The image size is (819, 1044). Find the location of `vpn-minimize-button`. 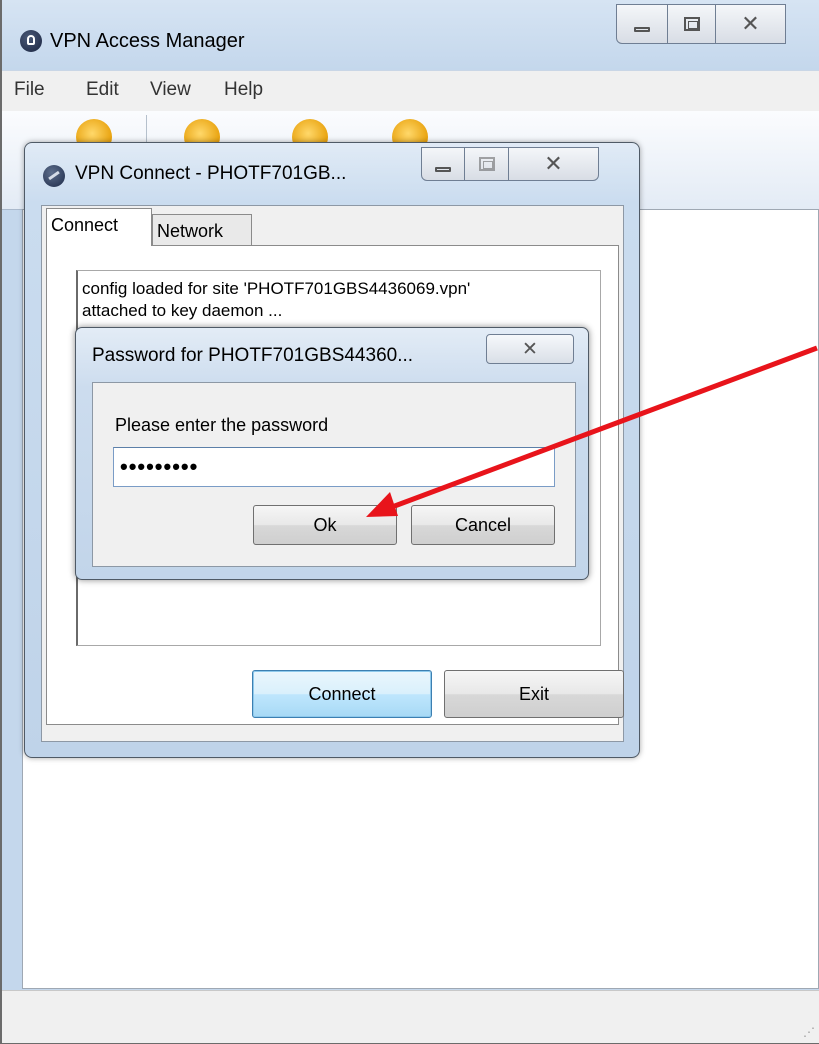

vpn-minimize-button is located at coordinates (443, 164).